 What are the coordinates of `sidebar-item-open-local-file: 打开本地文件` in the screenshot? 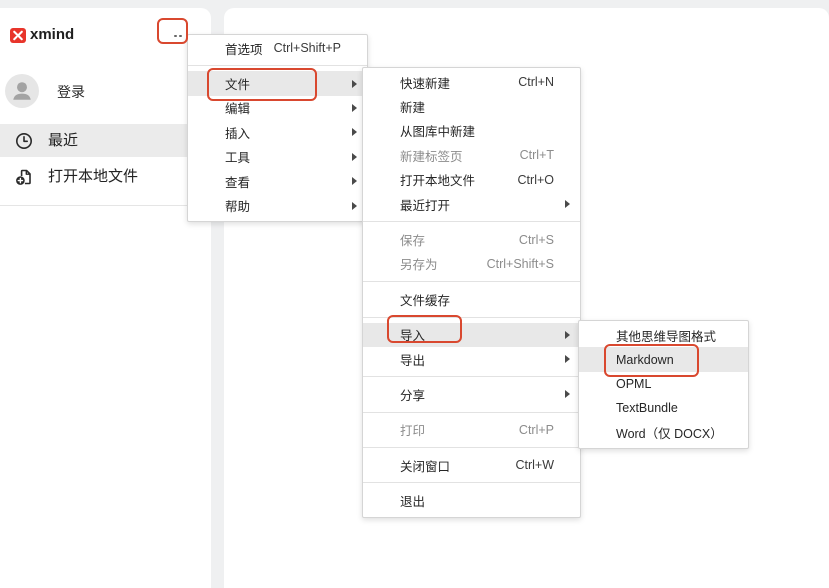 It's located at (105, 176).